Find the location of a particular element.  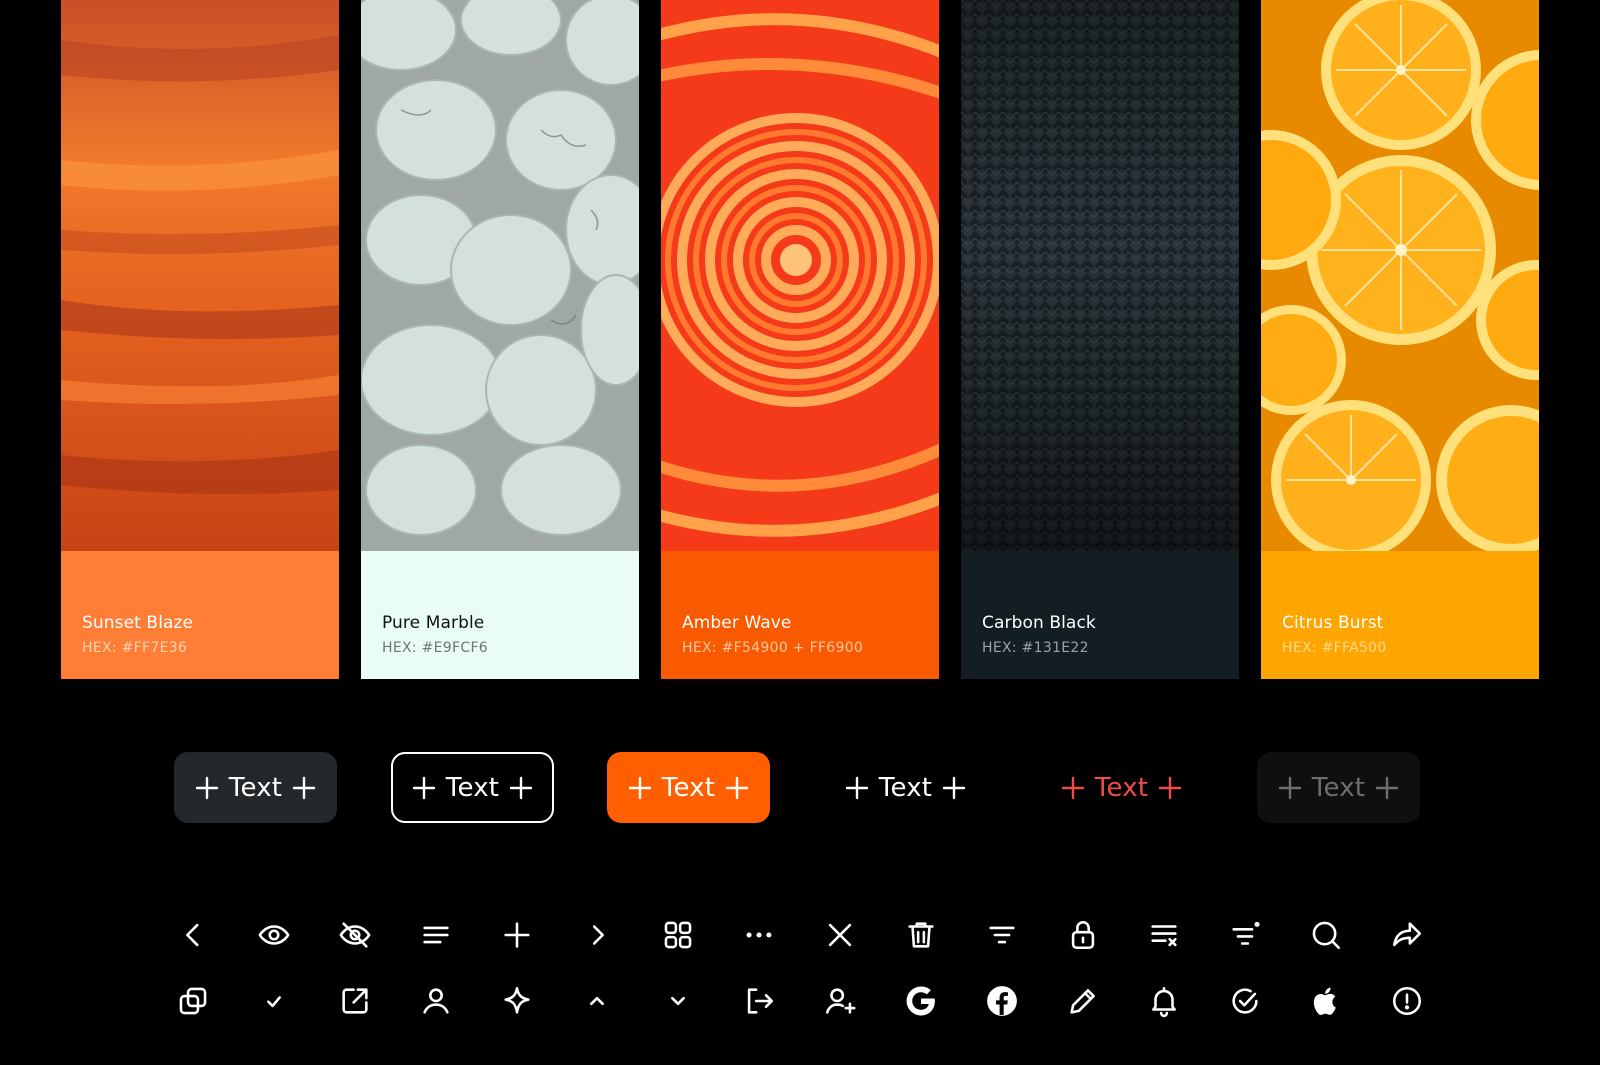

share-icon is located at coordinates (1407, 935).